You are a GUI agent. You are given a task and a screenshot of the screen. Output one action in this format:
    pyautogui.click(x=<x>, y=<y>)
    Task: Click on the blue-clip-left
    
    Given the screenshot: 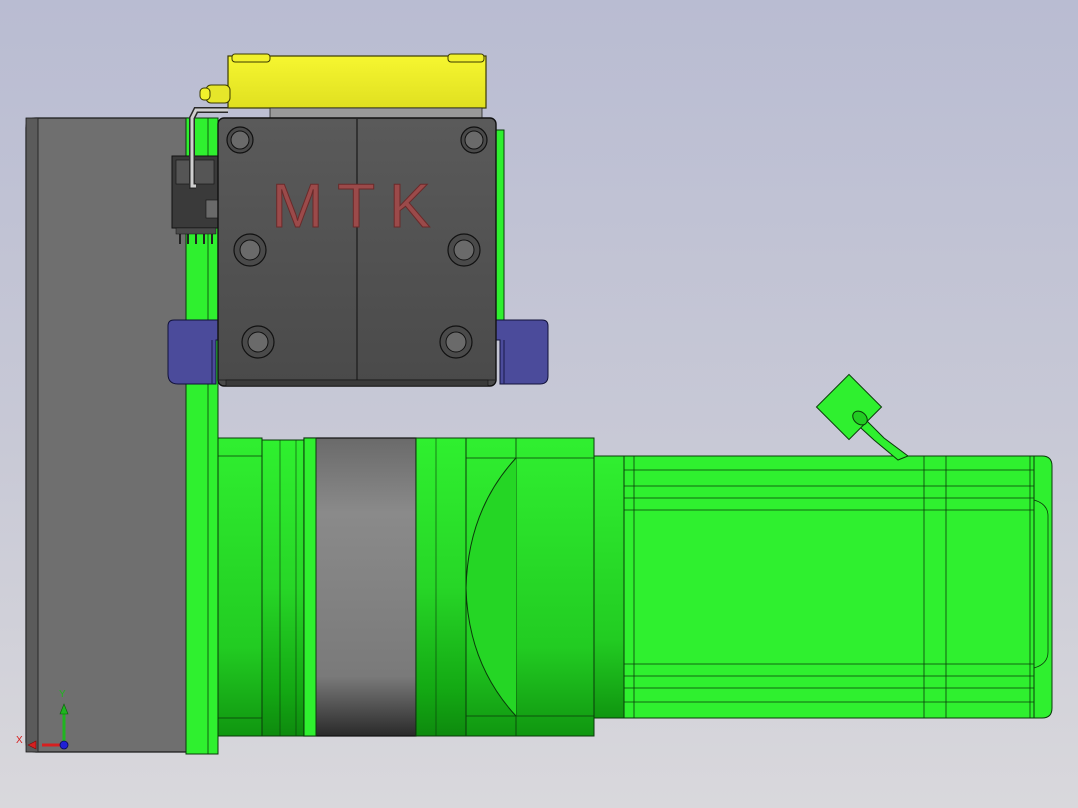 What is the action you would take?
    pyautogui.click(x=193, y=352)
    